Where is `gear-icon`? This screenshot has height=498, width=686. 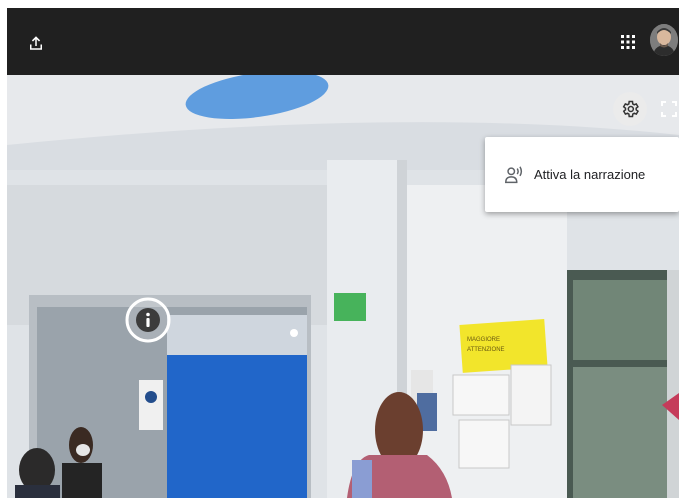 gear-icon is located at coordinates (630, 109).